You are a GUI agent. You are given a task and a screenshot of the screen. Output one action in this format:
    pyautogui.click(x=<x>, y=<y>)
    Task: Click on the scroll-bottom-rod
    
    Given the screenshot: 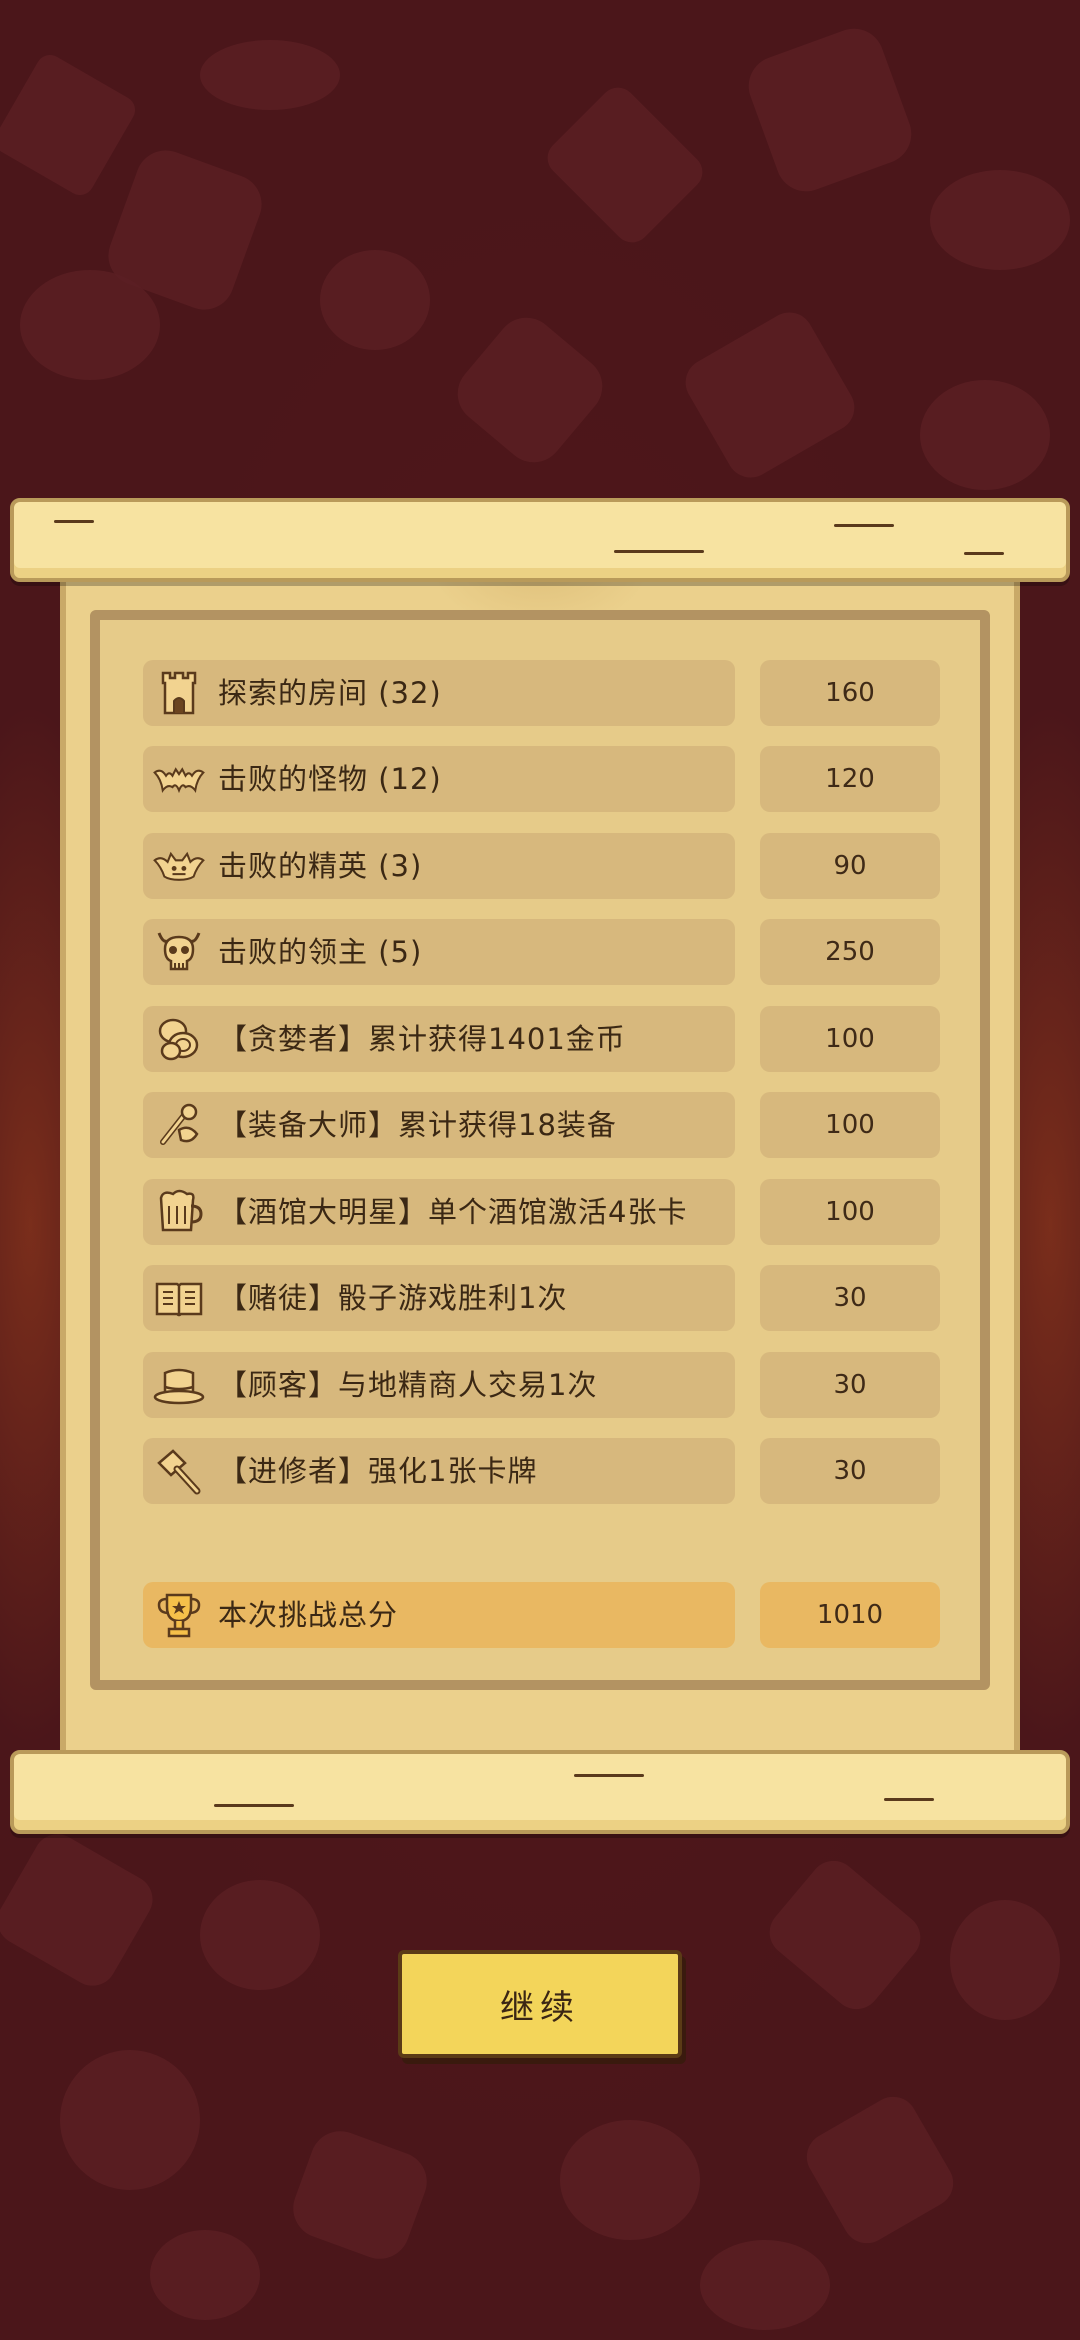 What is the action you would take?
    pyautogui.click(x=540, y=1792)
    